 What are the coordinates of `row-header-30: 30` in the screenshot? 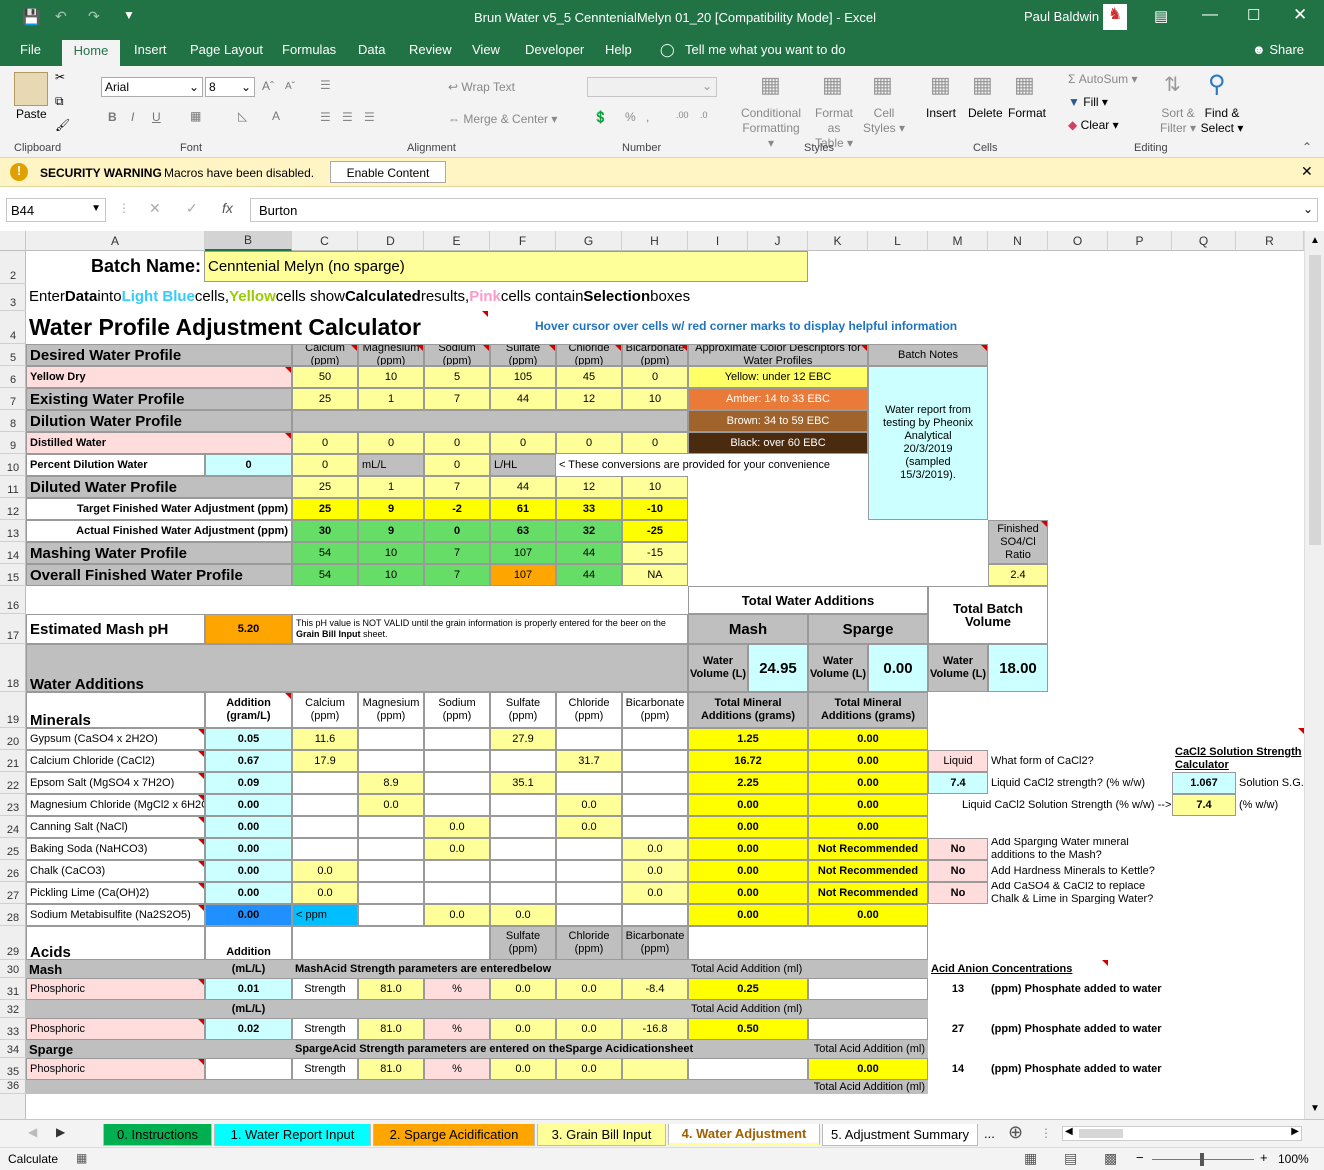 It's located at (13, 969).